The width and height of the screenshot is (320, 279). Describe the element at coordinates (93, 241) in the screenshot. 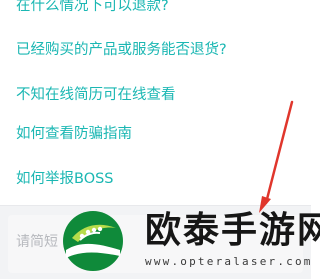

I see `leaf-logo-icon` at that location.